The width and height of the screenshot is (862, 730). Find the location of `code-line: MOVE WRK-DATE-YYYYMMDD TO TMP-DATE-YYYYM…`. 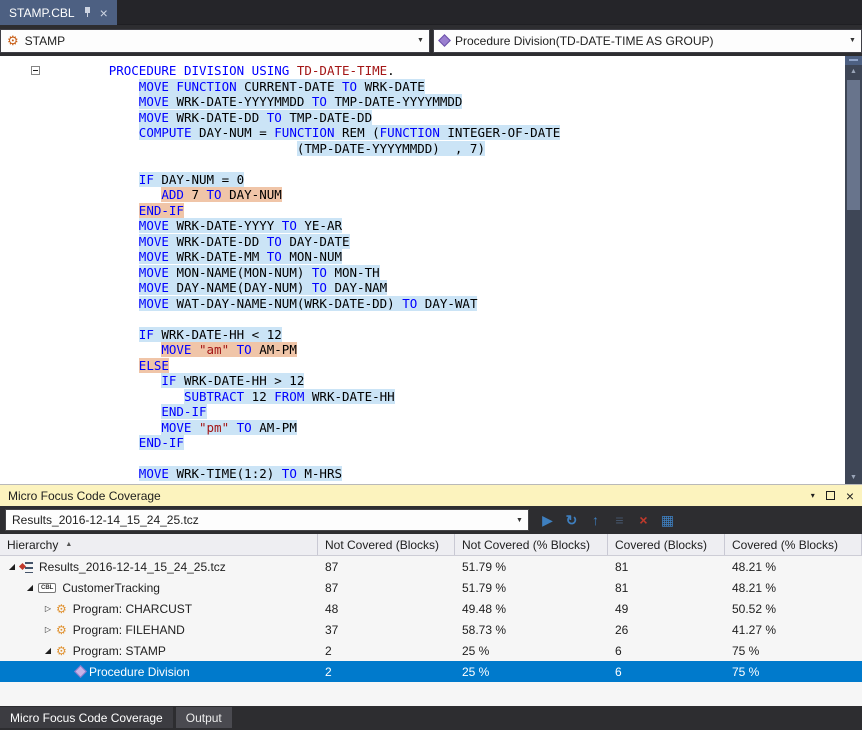

code-line: MOVE WRK-DATE-YYYYMMDD TO TMP-DATE-YYYYM… is located at coordinates (422, 102).